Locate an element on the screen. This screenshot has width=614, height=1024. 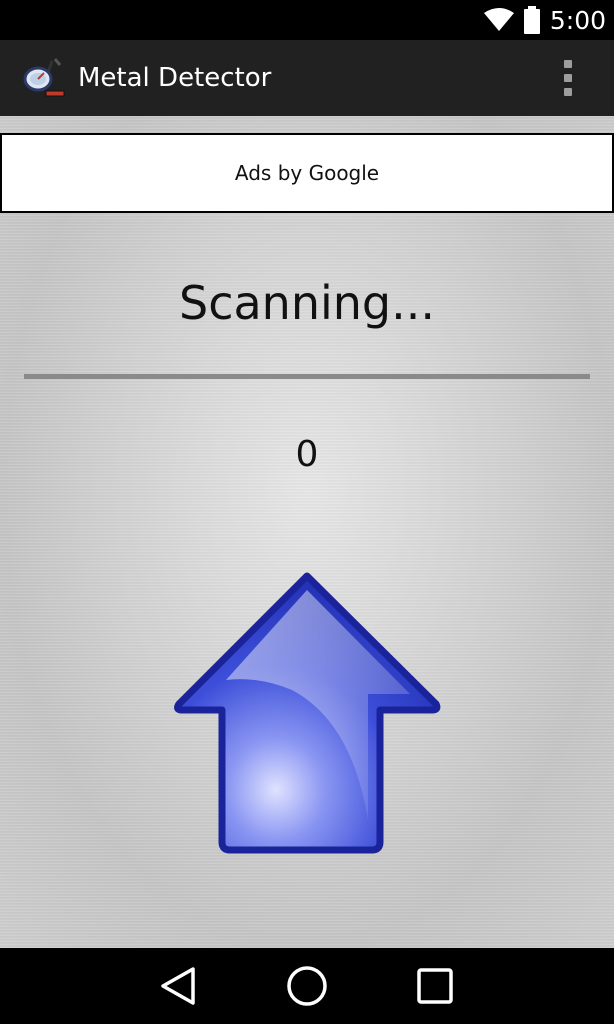
status-bar: 5:00 is located at coordinates (307, 20).